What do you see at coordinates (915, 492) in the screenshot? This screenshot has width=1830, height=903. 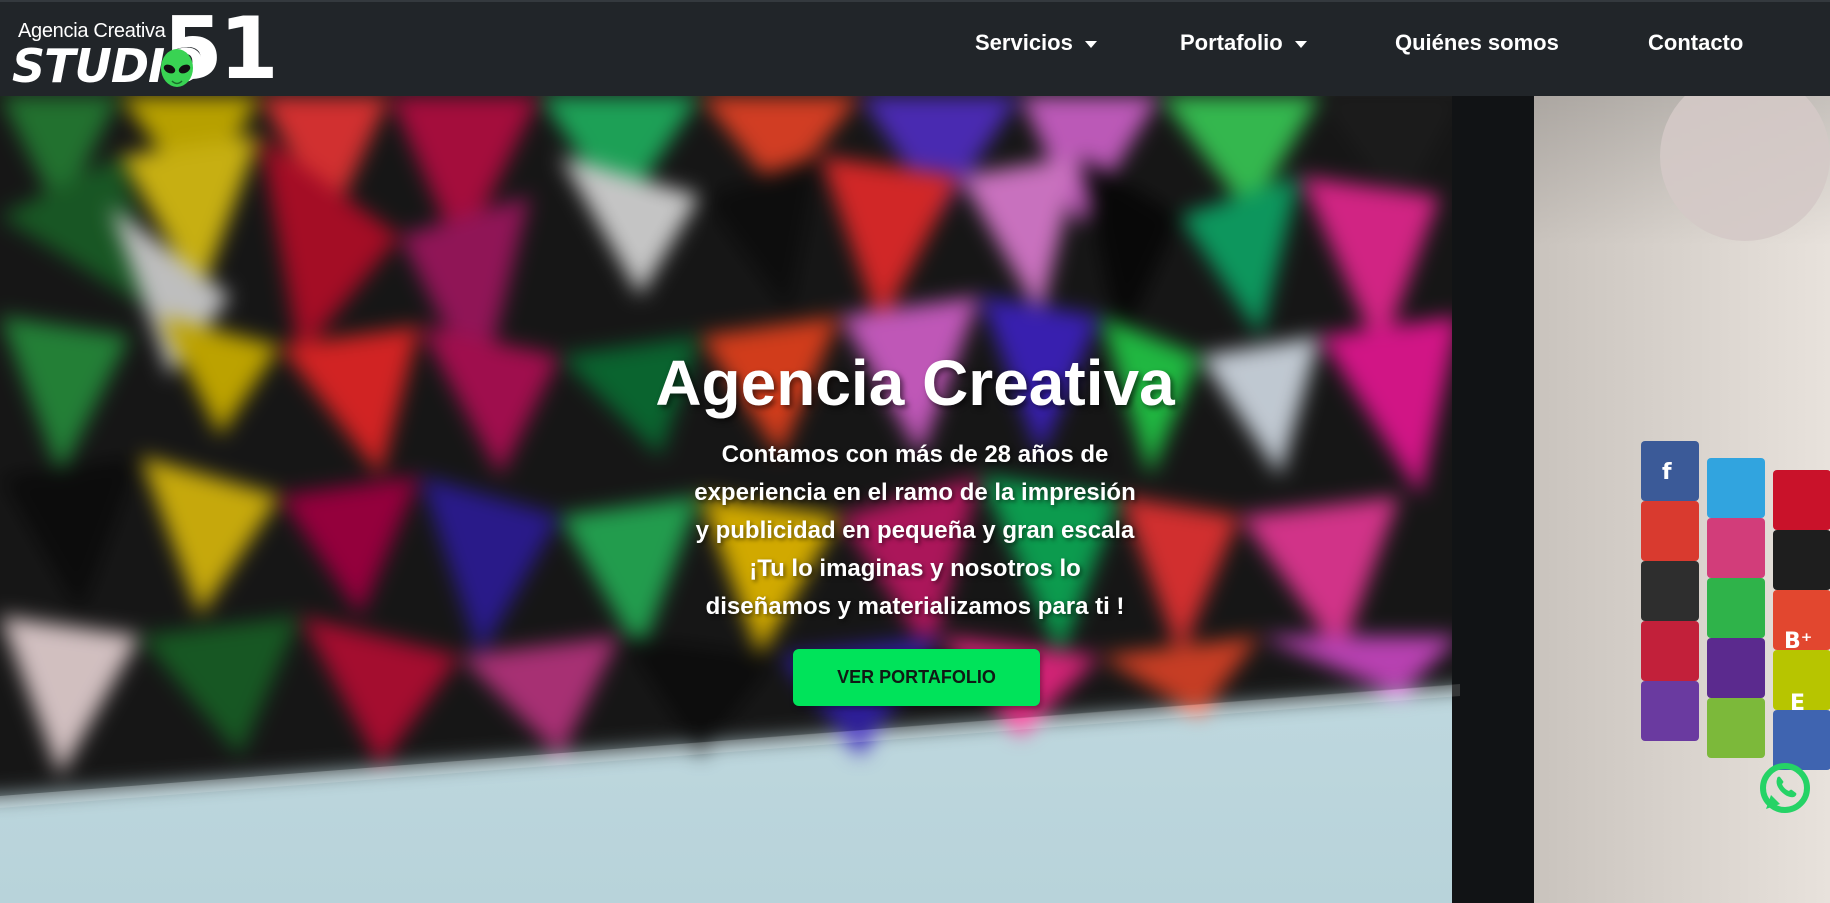 I see `hero-line: experiencia en el ramo de la impresión` at bounding box center [915, 492].